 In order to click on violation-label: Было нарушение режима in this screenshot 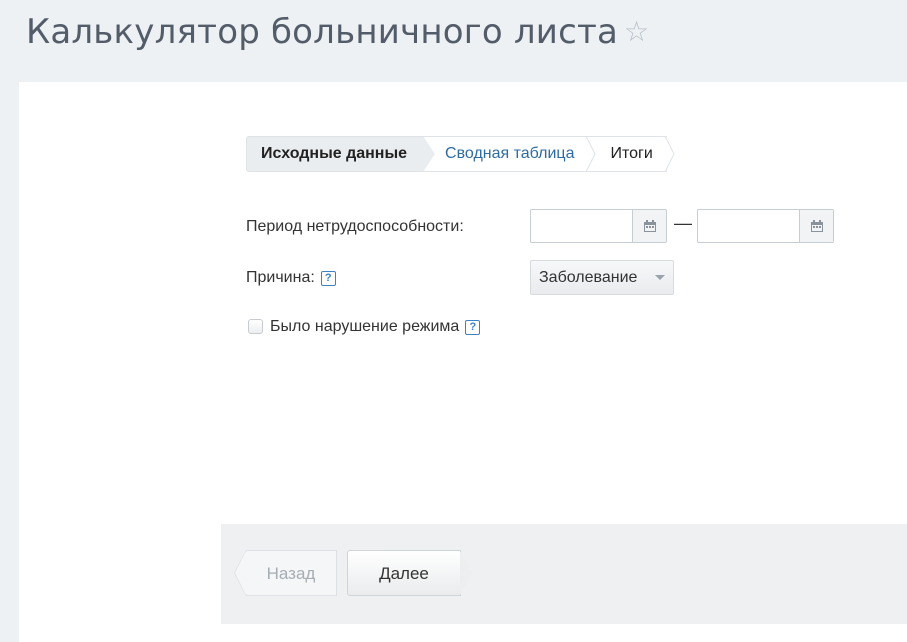, I will do `click(364, 326)`.